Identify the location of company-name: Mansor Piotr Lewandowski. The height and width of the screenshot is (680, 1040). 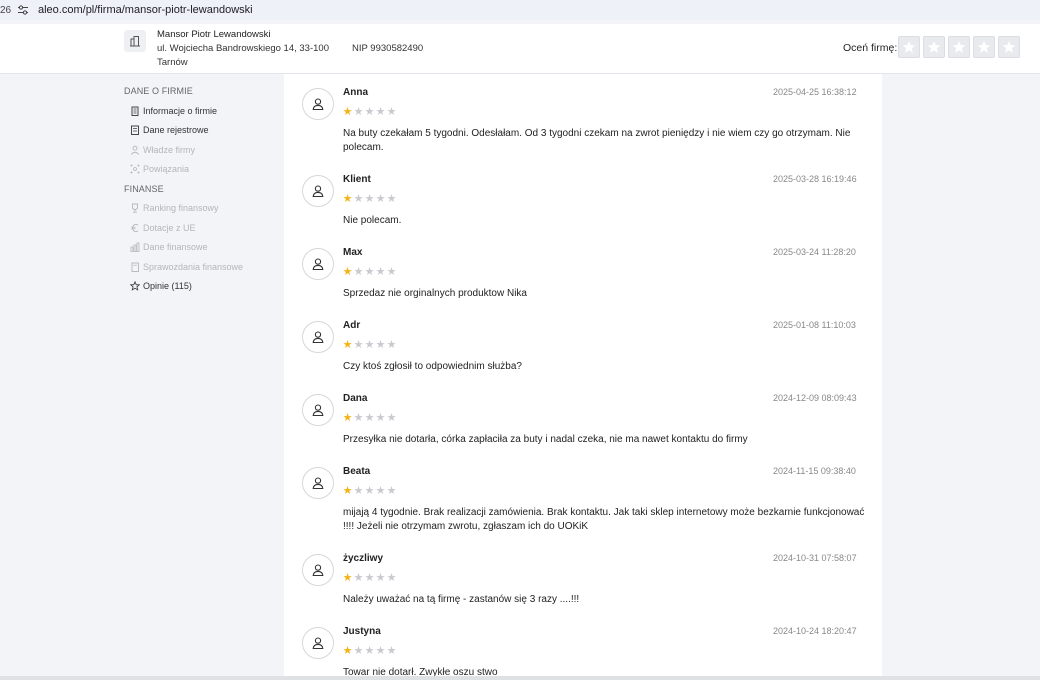
(214, 34).